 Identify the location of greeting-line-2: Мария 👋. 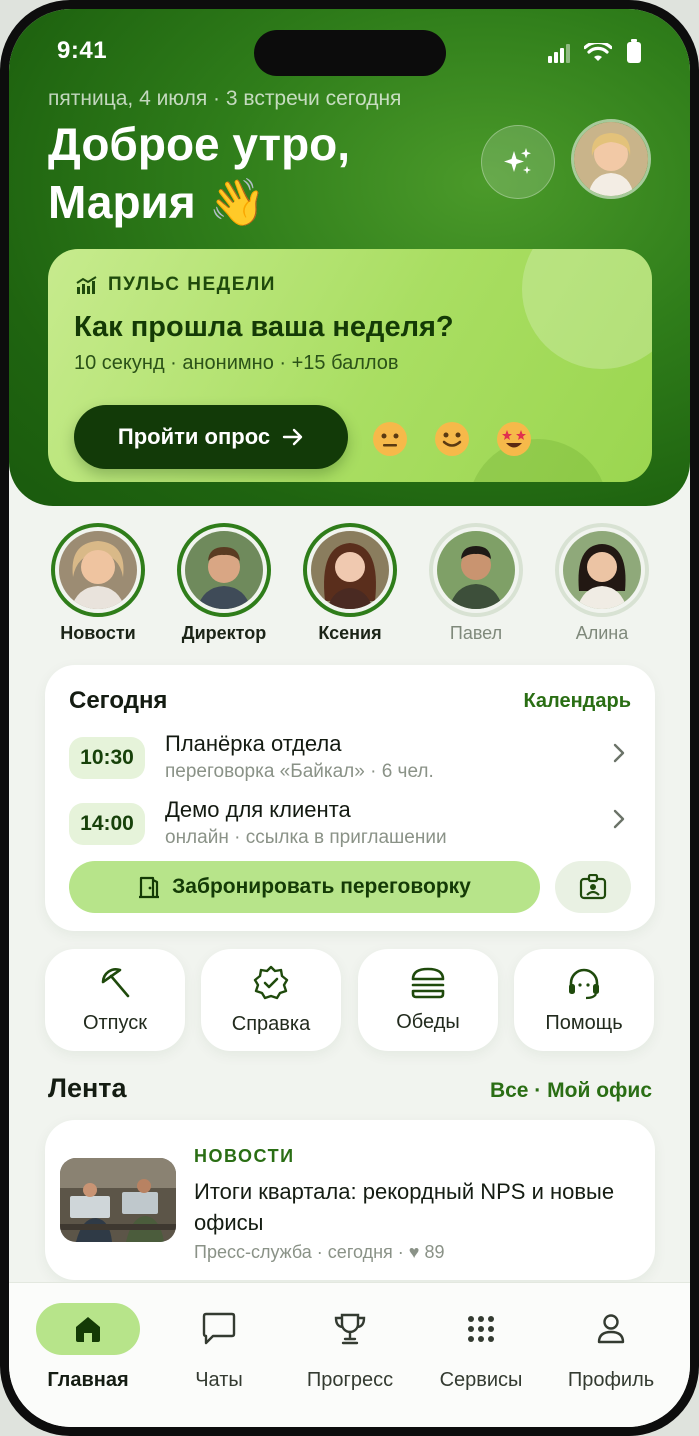
(157, 202).